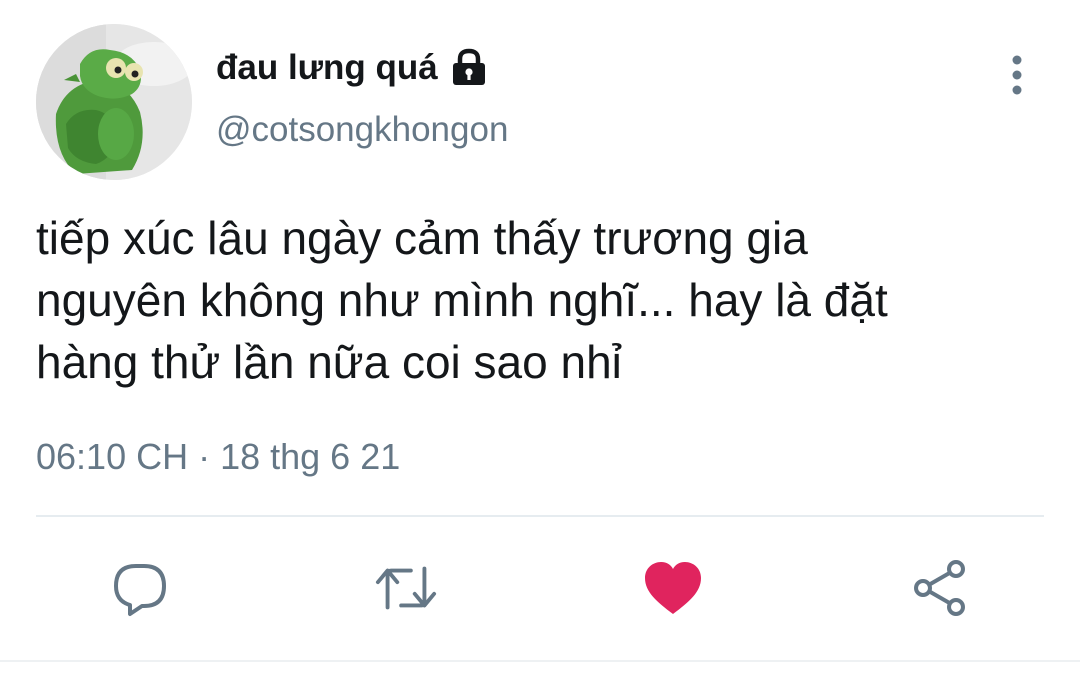 The image size is (1080, 681). Describe the element at coordinates (327, 68) in the screenshot. I see `display-name: đau lưng quá` at that location.